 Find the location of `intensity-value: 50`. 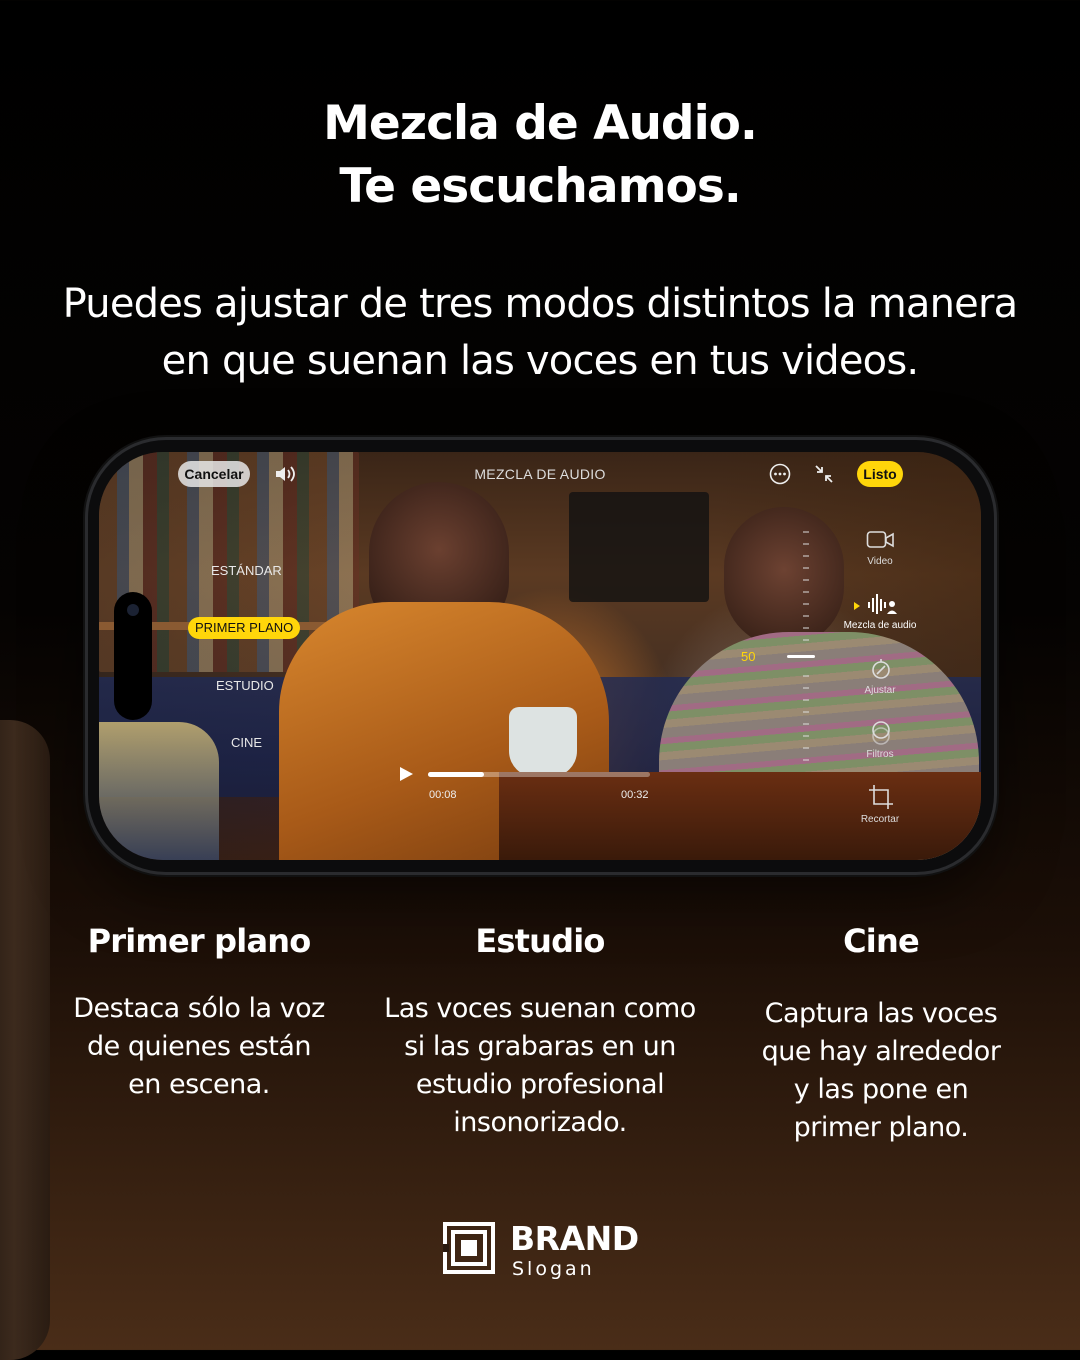

intensity-value: 50 is located at coordinates (748, 656).